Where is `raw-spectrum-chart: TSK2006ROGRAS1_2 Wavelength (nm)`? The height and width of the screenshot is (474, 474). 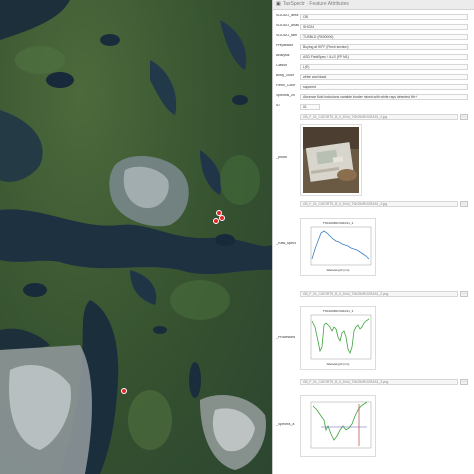
raw-spectrum-chart: TSK2006ROGRAS1_2 Wavelength (nm) is located at coordinates (338, 247).